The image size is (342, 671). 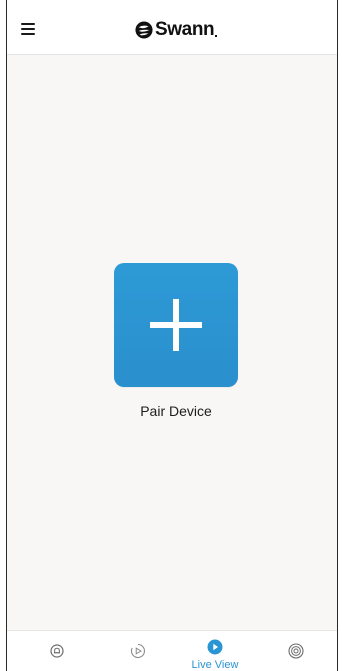 I want to click on live-view-icon, so click(x=215, y=647).